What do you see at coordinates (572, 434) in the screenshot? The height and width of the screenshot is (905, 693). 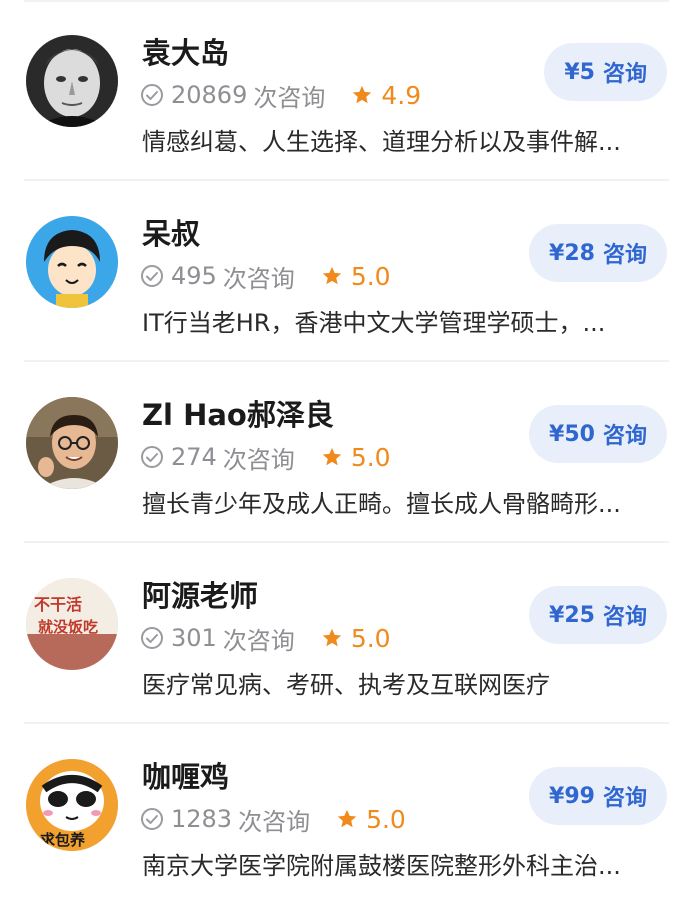 I see `consult-price: ¥50` at bounding box center [572, 434].